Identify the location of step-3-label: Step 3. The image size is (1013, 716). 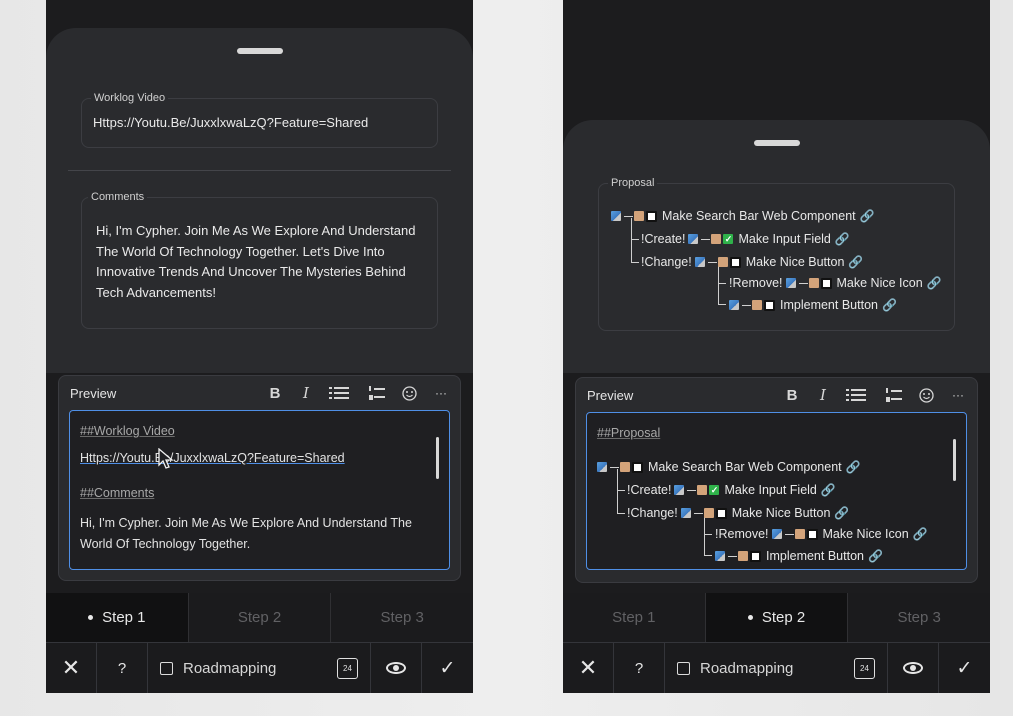
(919, 617).